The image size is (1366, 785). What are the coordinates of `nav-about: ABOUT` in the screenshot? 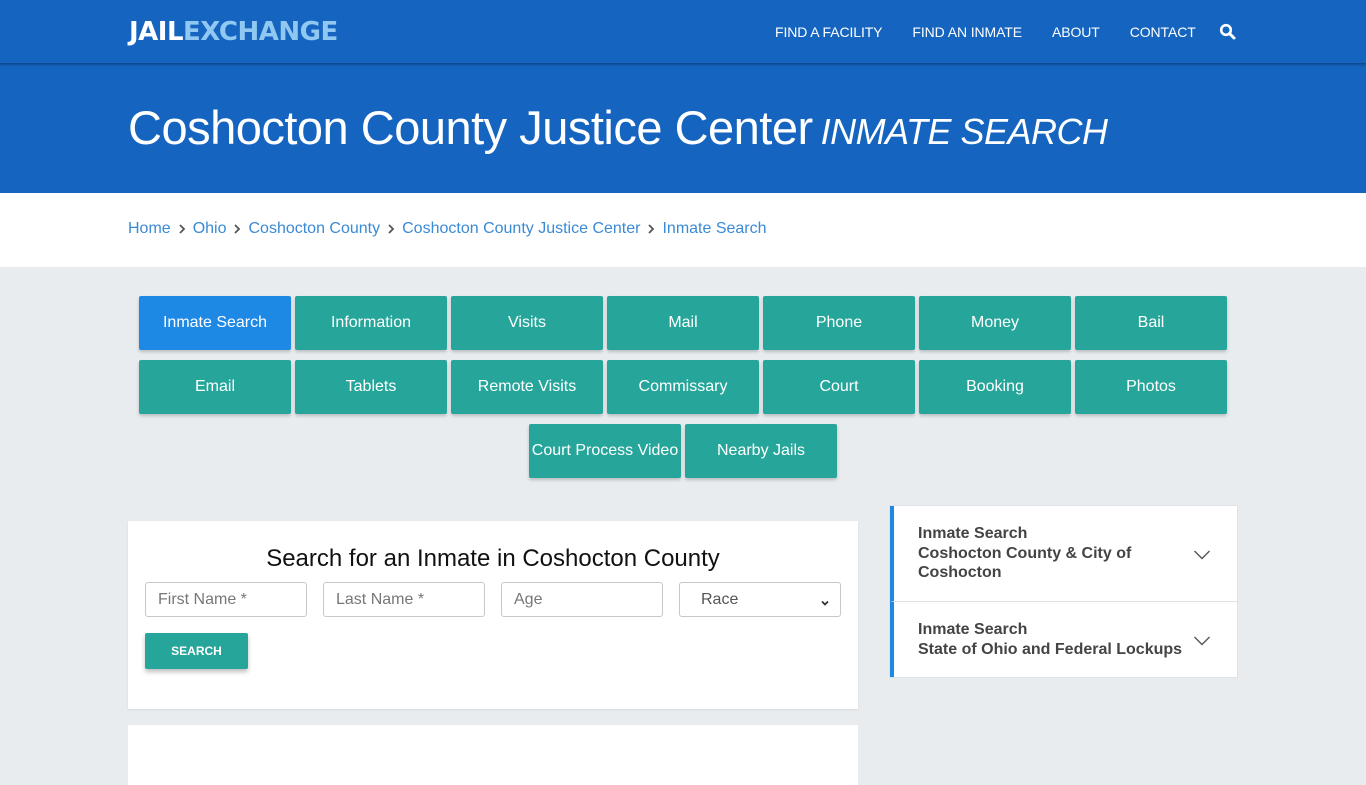 It's located at (1076, 32).